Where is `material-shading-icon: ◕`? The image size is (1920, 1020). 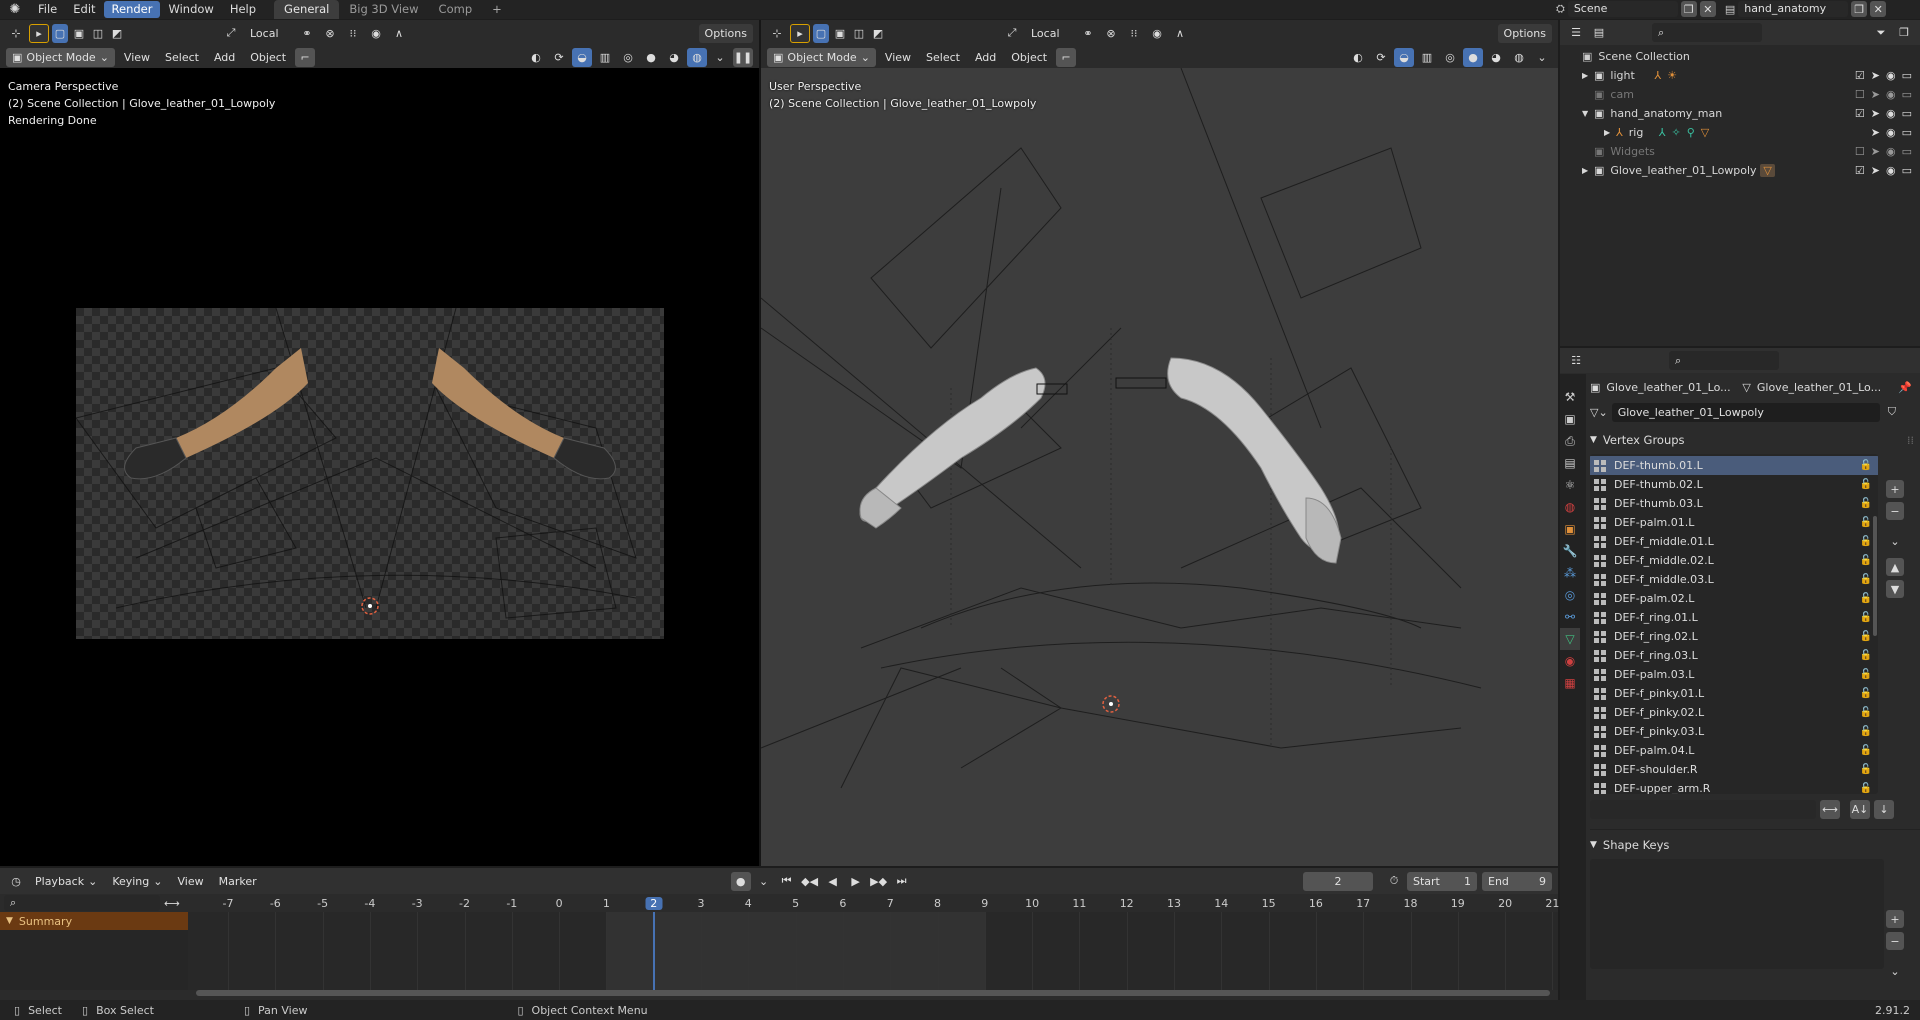
material-shading-icon: ◕ is located at coordinates (1496, 57).